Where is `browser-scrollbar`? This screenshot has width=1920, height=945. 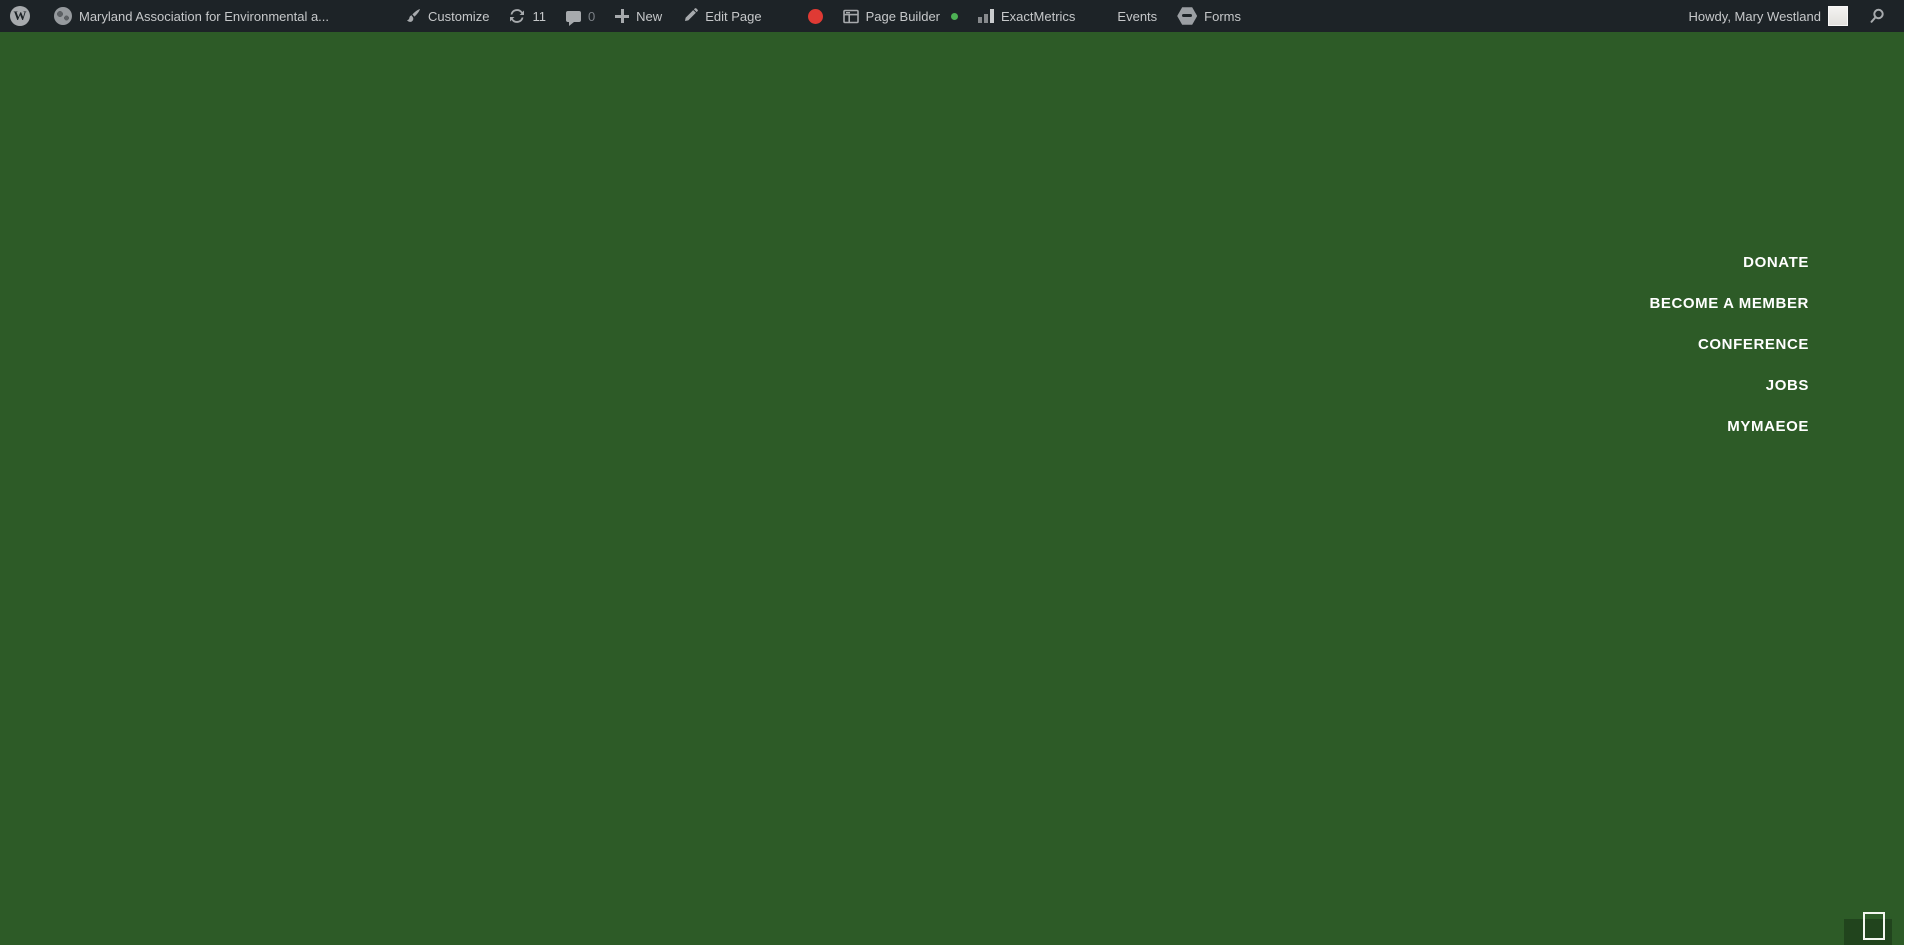
browser-scrollbar is located at coordinates (1912, 472).